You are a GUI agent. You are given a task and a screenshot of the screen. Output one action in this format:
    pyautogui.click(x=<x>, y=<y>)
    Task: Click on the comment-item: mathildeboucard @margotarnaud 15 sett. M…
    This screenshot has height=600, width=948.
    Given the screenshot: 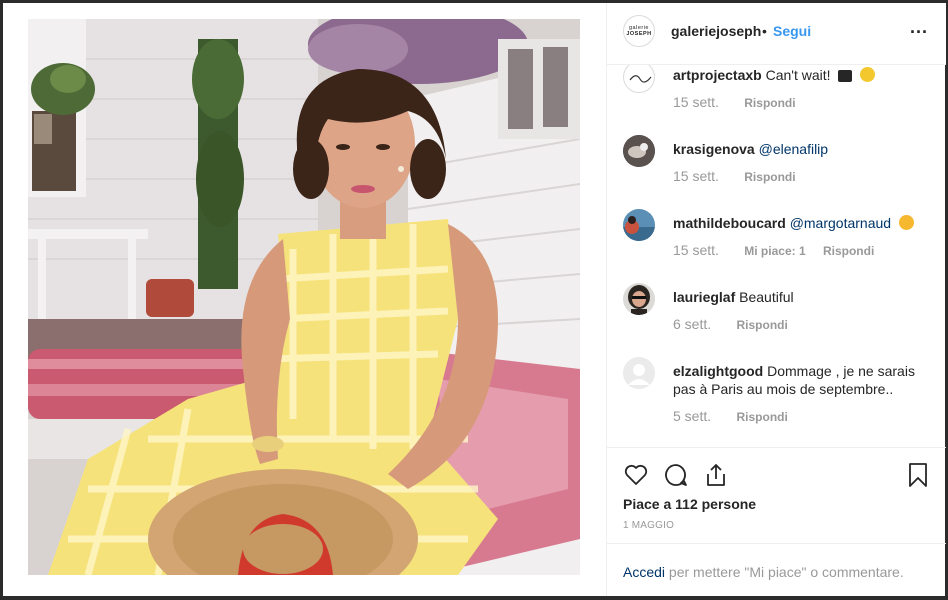 What is the action you would take?
    pyautogui.click(x=776, y=246)
    